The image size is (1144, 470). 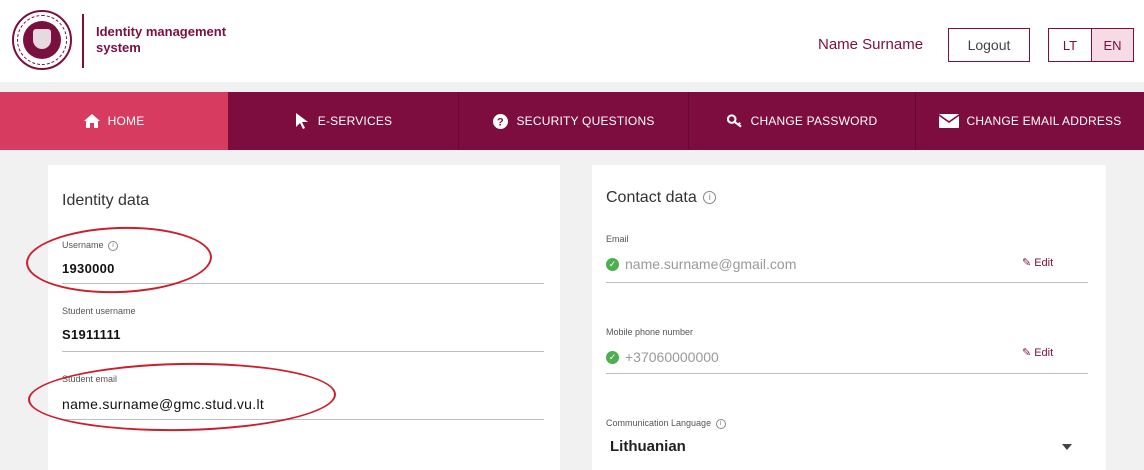 What do you see at coordinates (672, 357) in the screenshot?
I see `phone-value: +37060000000` at bounding box center [672, 357].